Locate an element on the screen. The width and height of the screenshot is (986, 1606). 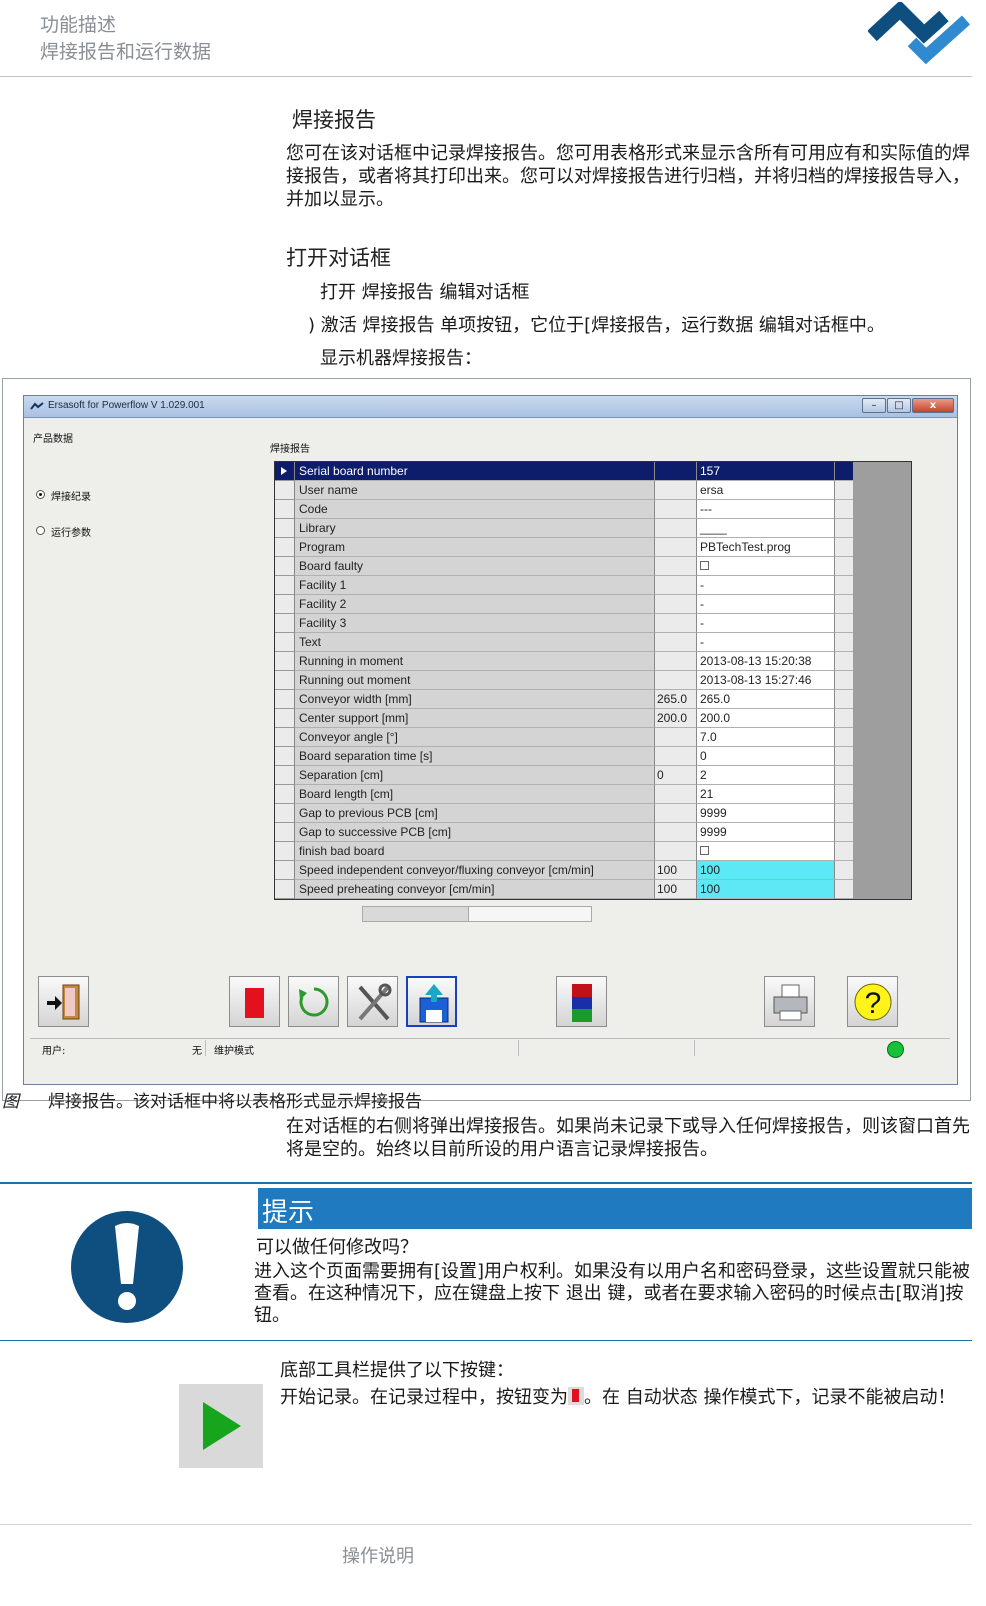
row-label: Board length [cm] is located at coordinates (475, 794).